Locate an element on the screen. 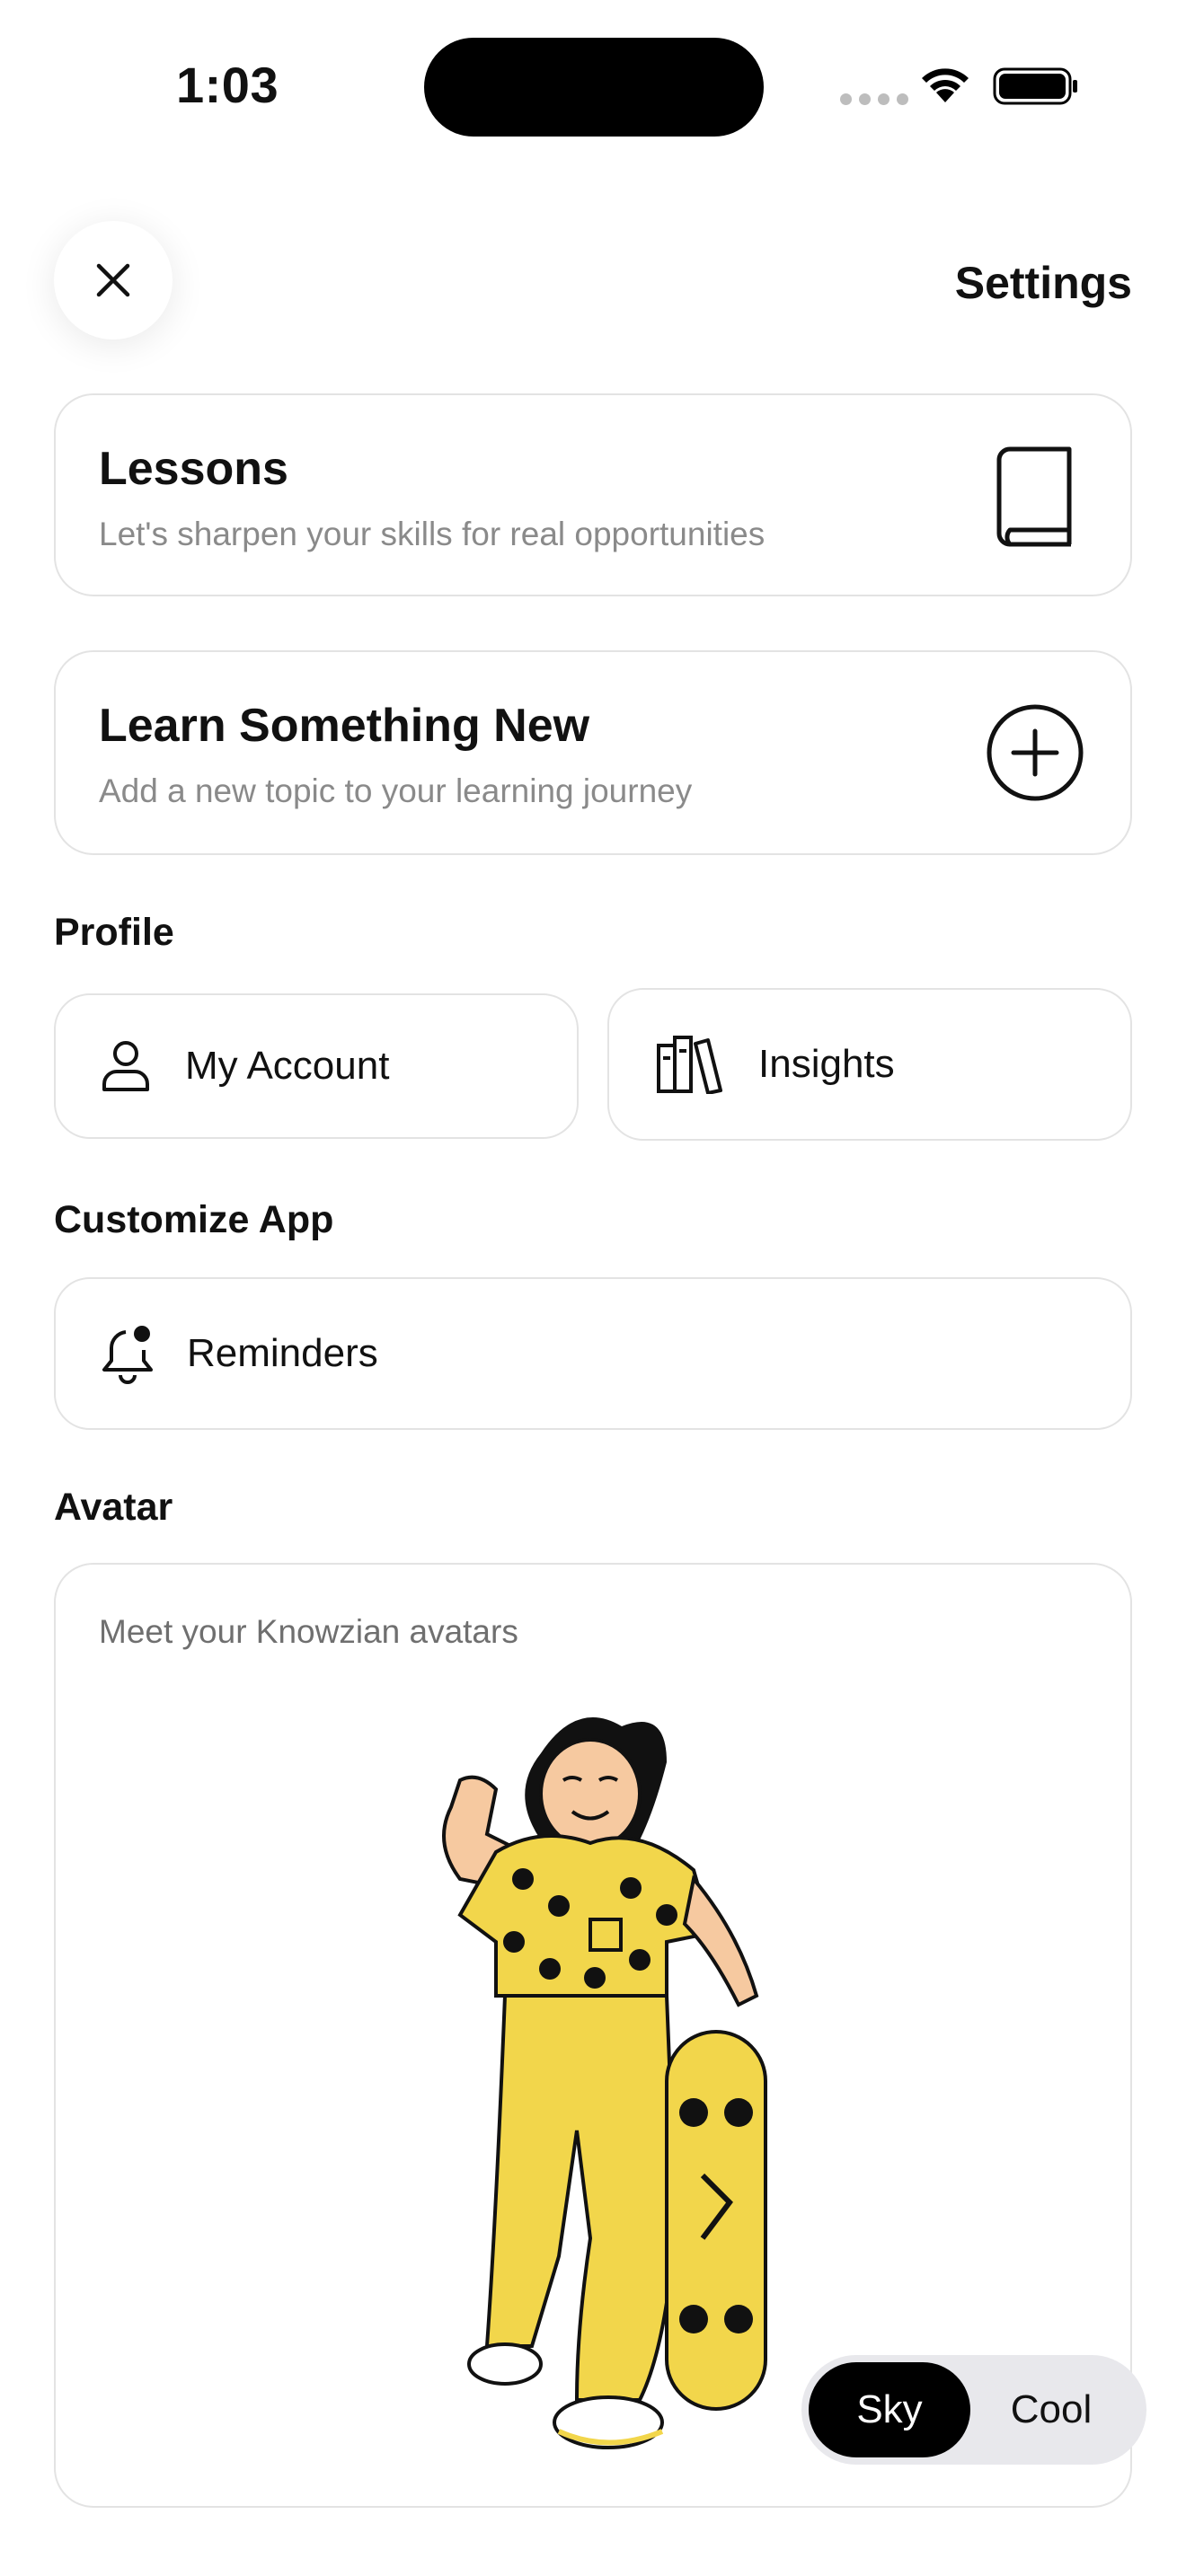 This screenshot has height=2576, width=1186. learn-new-title: Learn Something New is located at coordinates (344, 726).